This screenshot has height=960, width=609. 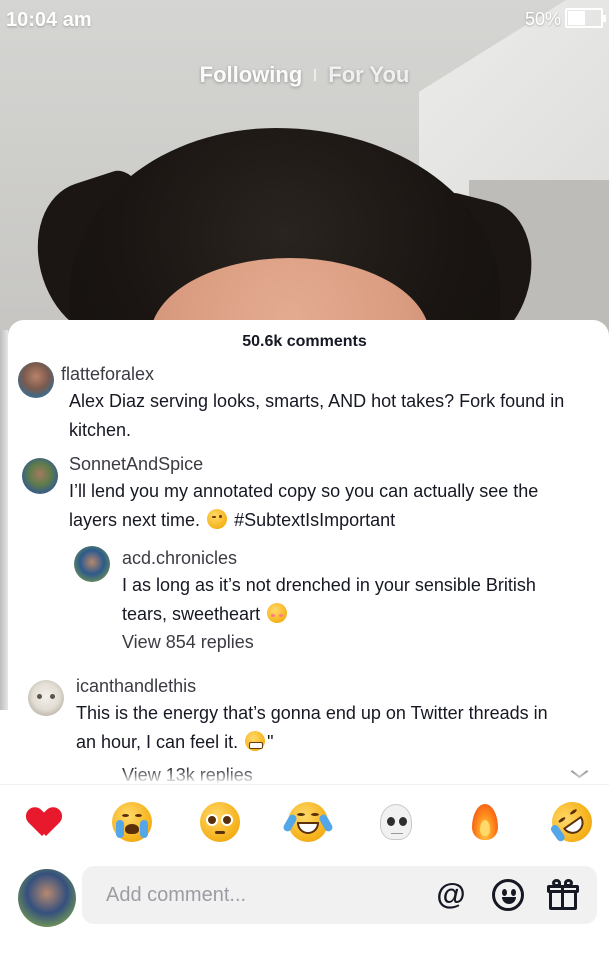 What do you see at coordinates (397, 835) in the screenshot?
I see `skull-teeth` at bounding box center [397, 835].